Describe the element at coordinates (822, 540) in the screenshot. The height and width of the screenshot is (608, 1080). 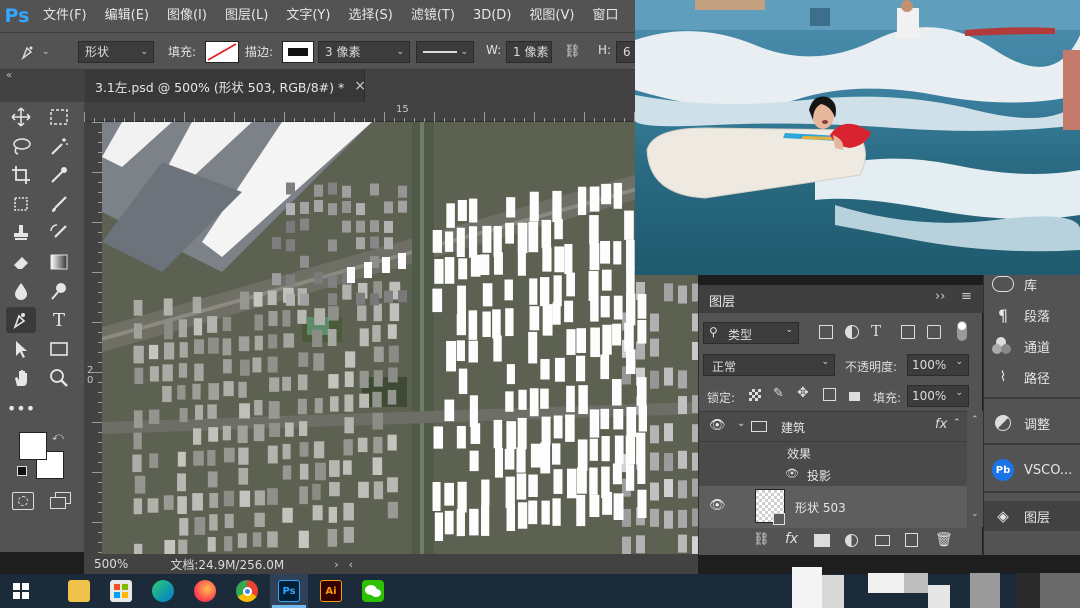
I see `mask-icon` at that location.